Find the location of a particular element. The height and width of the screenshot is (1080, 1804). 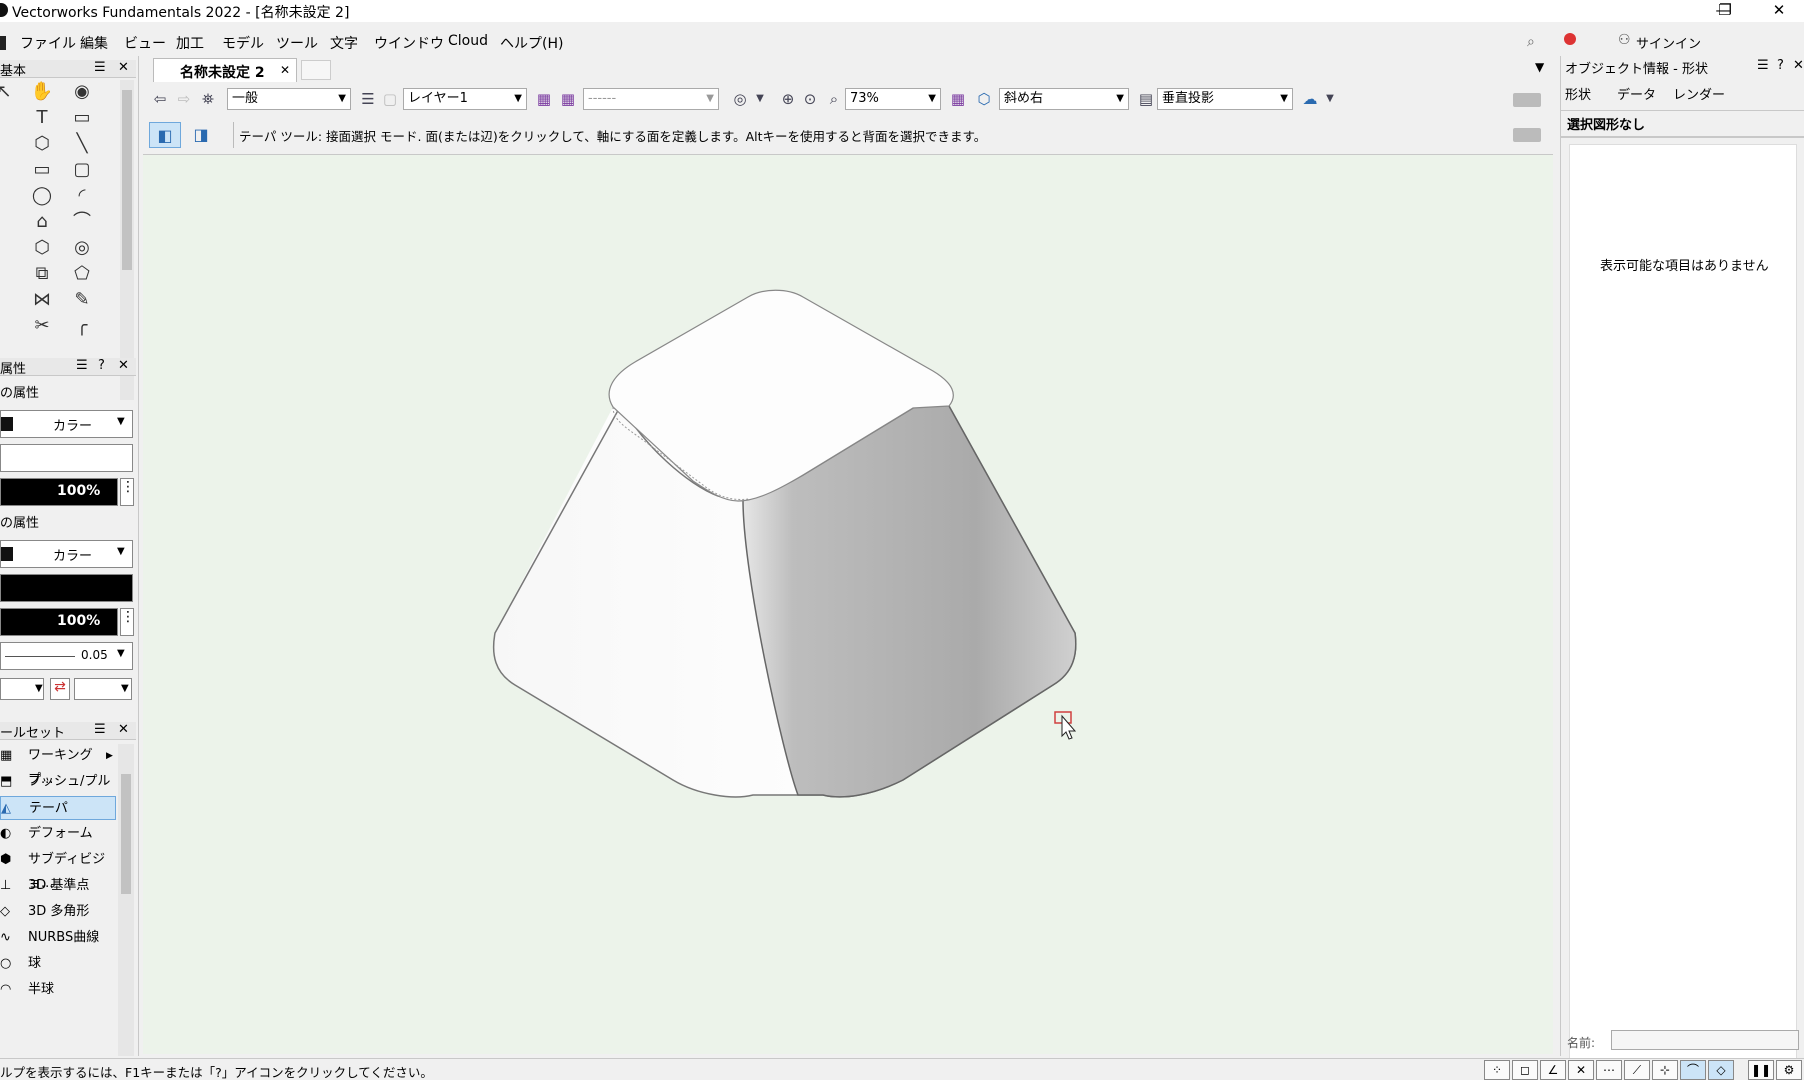

hexagon-tool-icon: ⬡ is located at coordinates (42, 248).